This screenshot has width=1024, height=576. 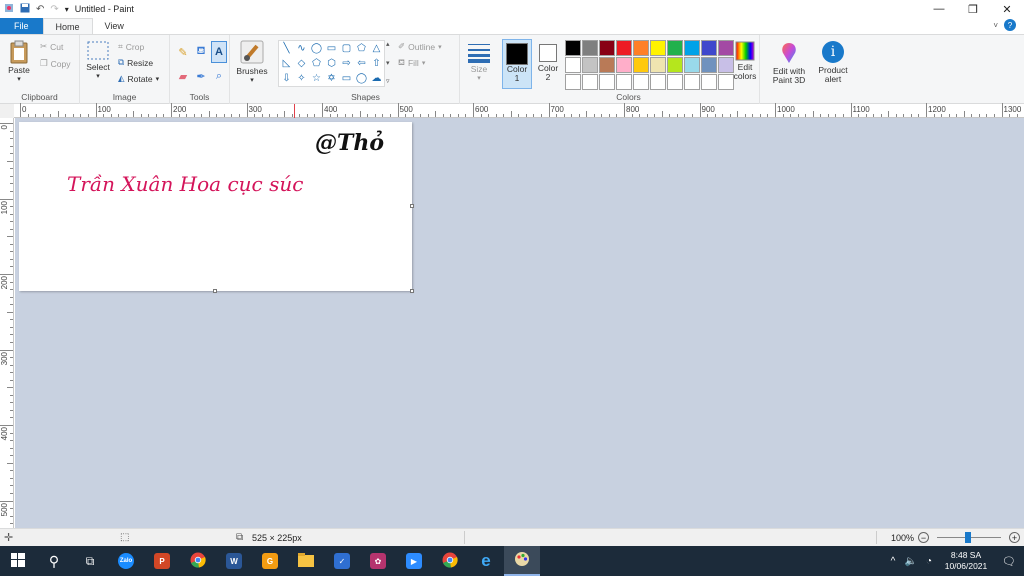 What do you see at coordinates (286, 63) in the screenshot?
I see `right-triangle-shape-icon: ◺` at bounding box center [286, 63].